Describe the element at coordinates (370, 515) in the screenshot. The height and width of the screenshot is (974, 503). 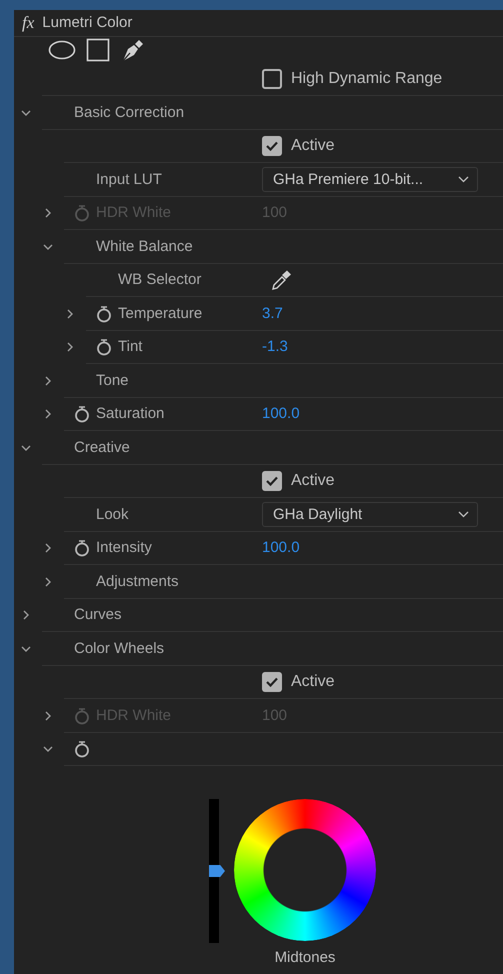
I see `dropdown: GHa Daylight` at that location.